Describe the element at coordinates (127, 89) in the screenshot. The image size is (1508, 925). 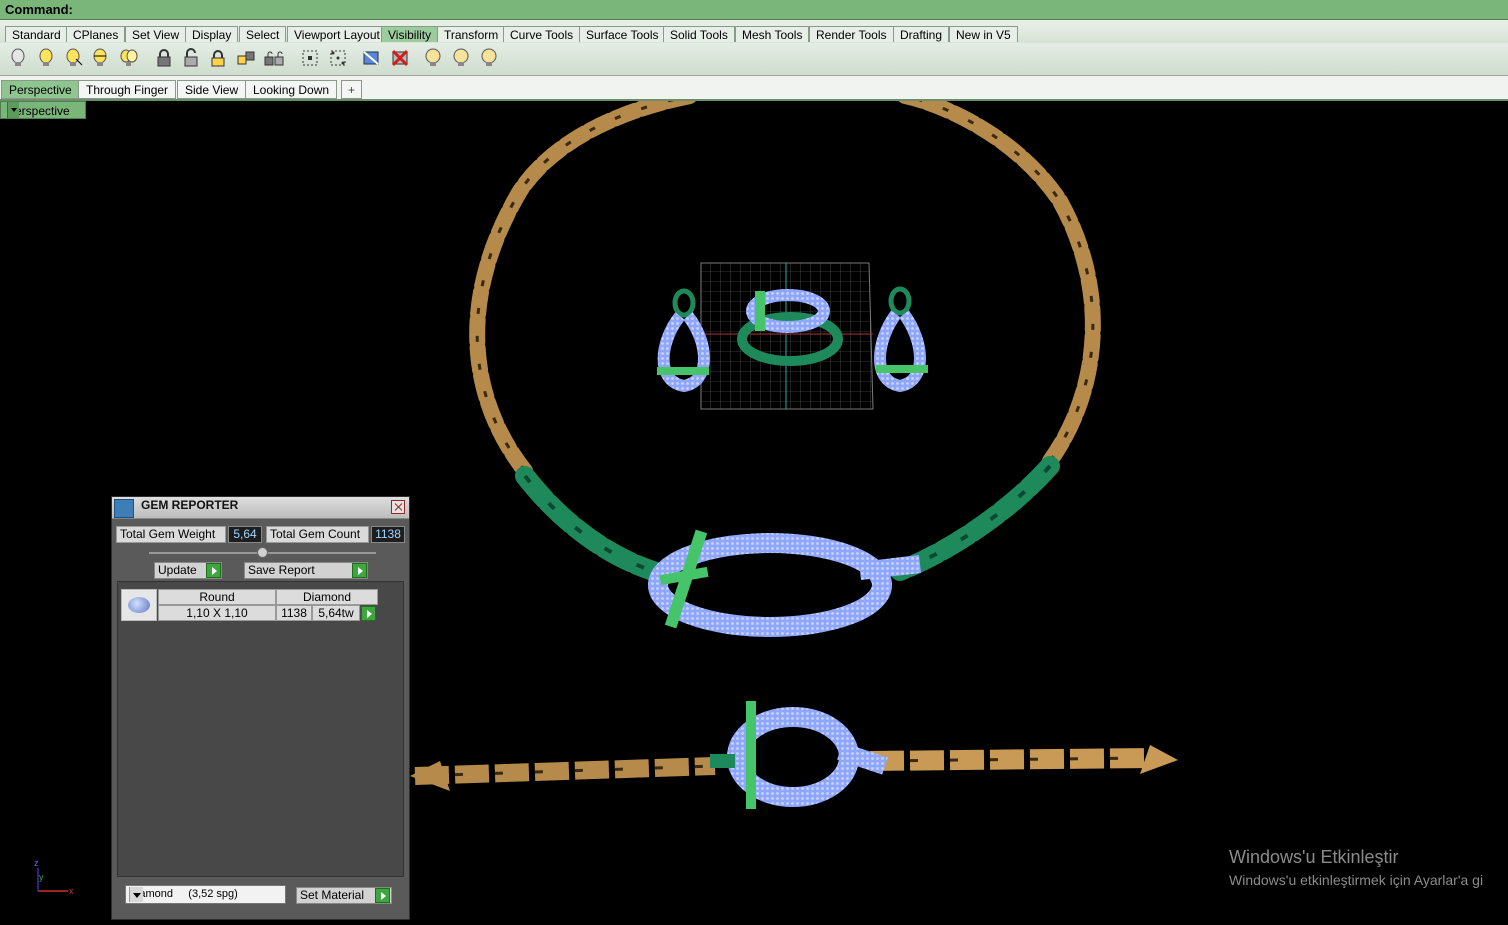
I see `viewport-tab-through-finger: Through Finger` at that location.